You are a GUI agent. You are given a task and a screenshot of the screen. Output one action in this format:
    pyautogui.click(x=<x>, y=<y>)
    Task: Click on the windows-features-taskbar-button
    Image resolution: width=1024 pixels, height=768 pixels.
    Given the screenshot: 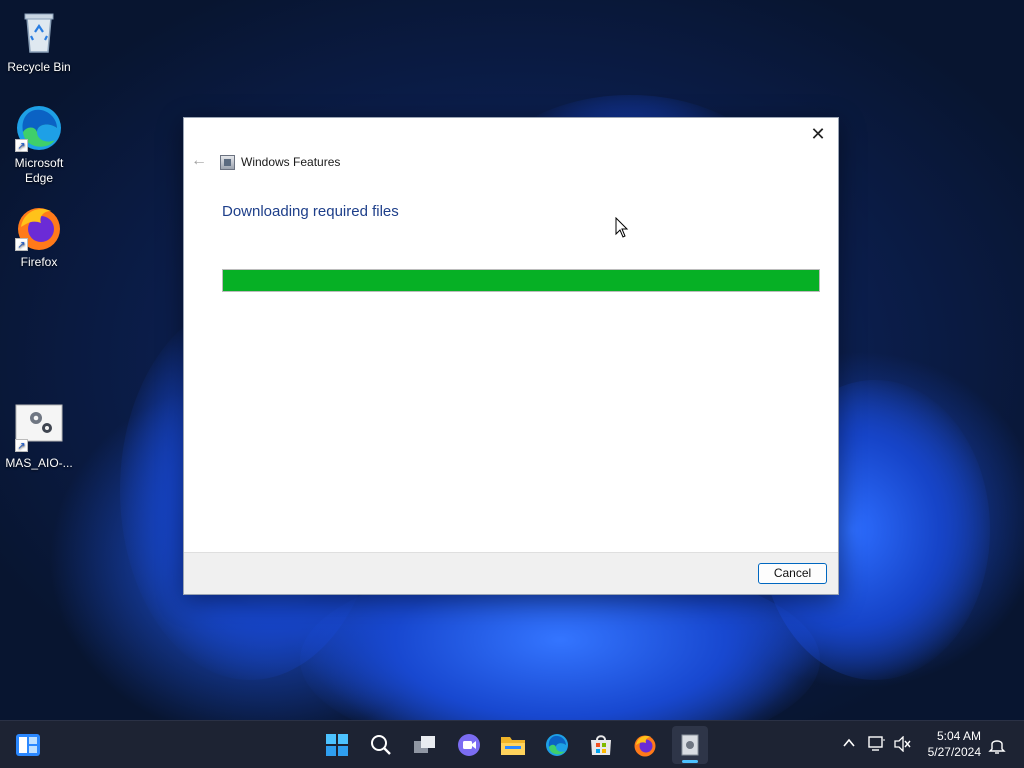 What is the action you would take?
    pyautogui.click(x=690, y=745)
    